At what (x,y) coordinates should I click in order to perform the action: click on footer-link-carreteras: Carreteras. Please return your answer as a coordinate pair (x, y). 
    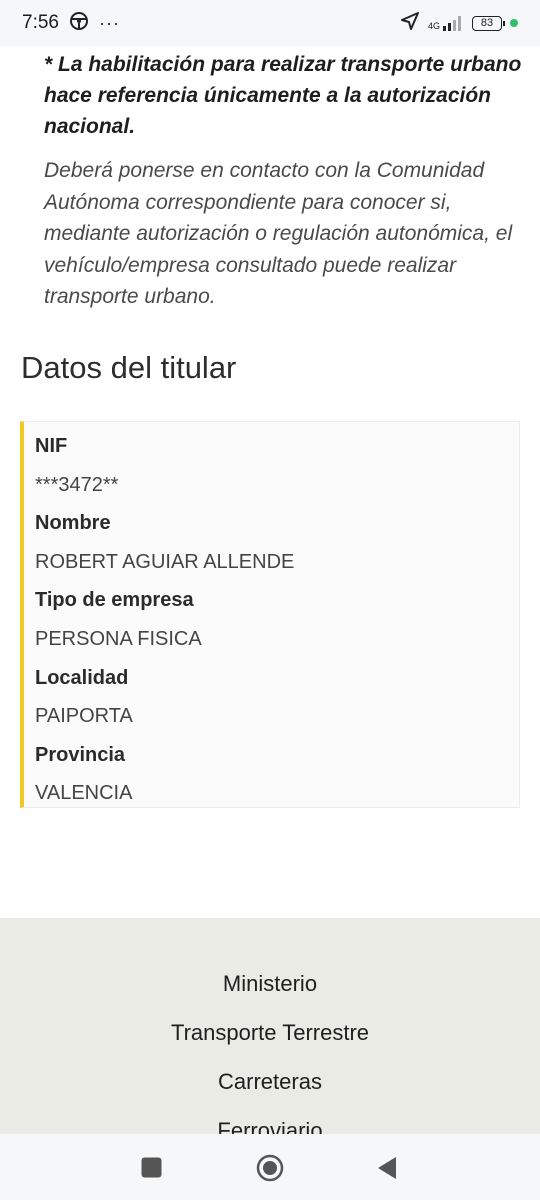
    Looking at the image, I should click on (270, 1082).